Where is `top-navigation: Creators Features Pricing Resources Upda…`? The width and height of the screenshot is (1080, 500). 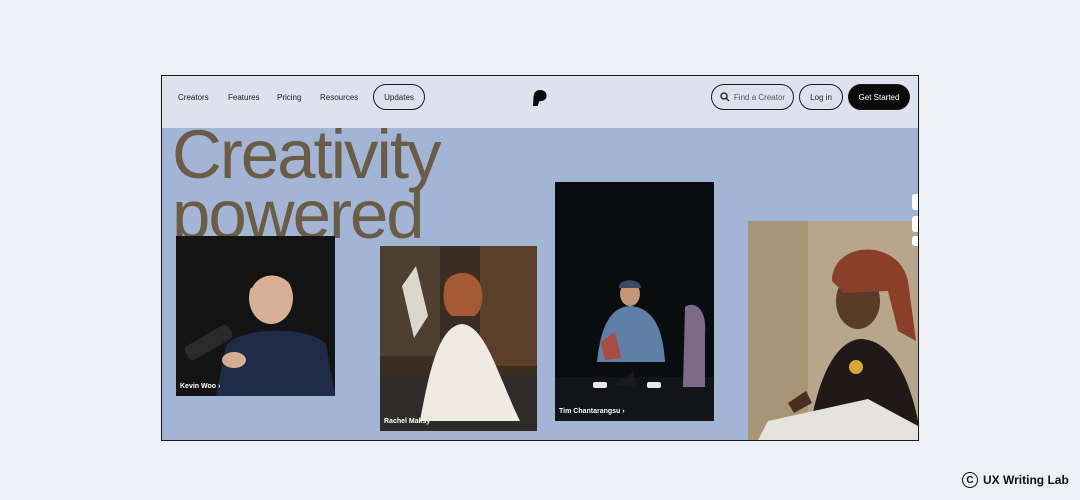
top-navigation: Creators Features Pricing Resources Upda… is located at coordinates (540, 102).